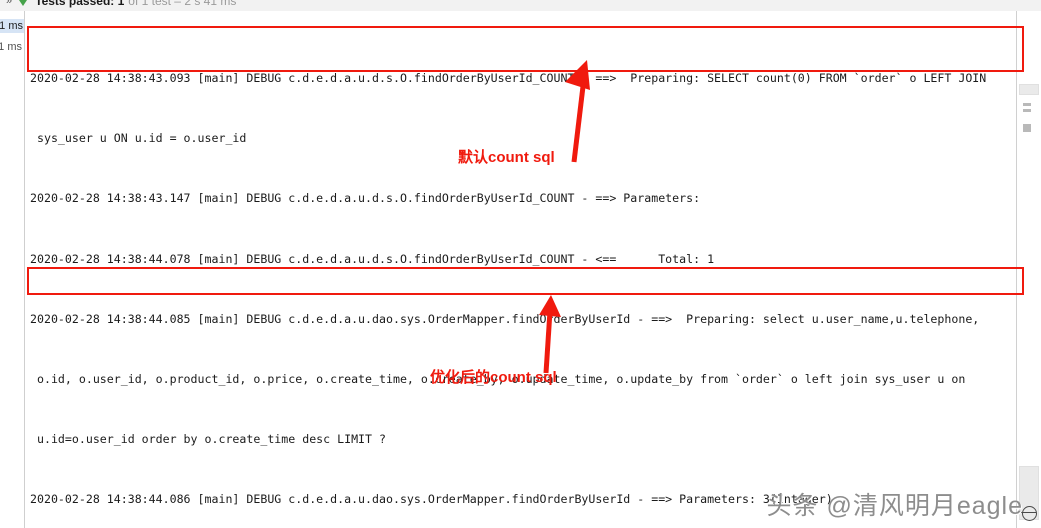  What do you see at coordinates (11, 47) in the screenshot?
I see `test-tree-duration-2: 1 ms` at bounding box center [11, 47].